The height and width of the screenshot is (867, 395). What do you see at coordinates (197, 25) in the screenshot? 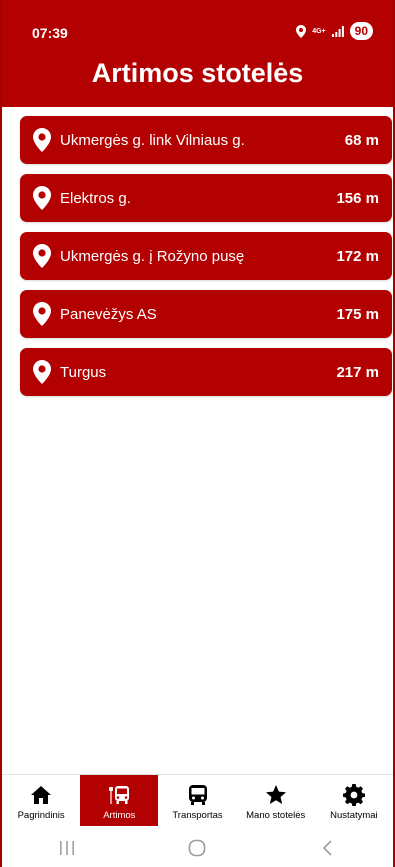
I see `status-bar: 07:39 4G+ 90` at bounding box center [197, 25].